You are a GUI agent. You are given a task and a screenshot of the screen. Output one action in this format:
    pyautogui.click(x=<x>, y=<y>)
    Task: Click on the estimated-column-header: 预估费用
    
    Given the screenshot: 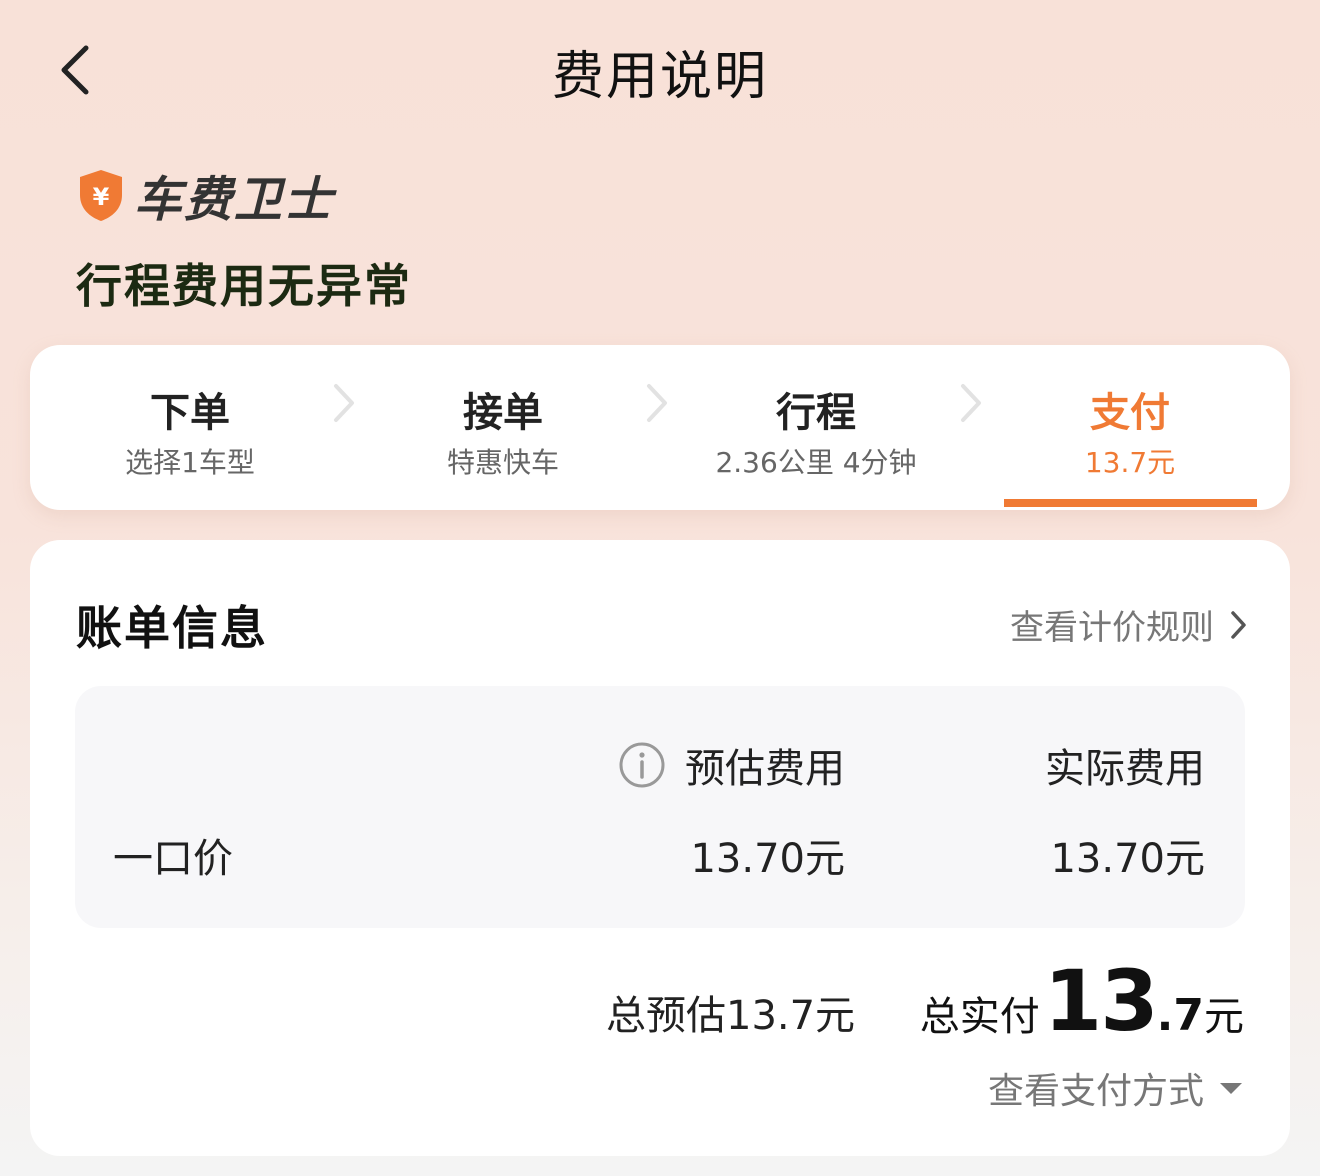 What is the action you would take?
    pyautogui.click(x=731, y=765)
    